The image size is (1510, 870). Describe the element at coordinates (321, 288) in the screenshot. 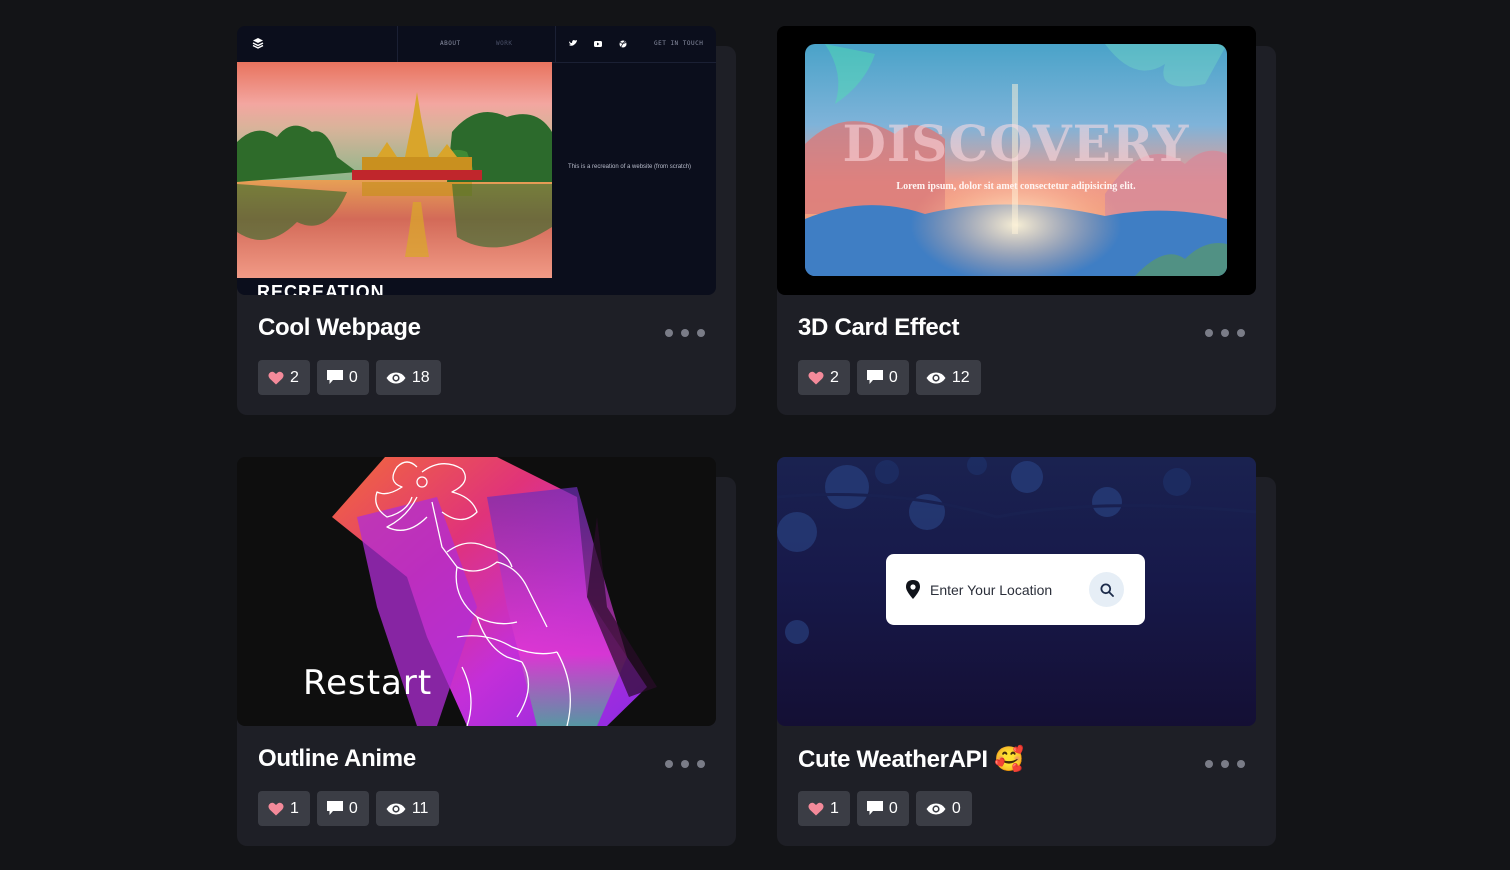

I see `preview-heading: RECREATION` at that location.